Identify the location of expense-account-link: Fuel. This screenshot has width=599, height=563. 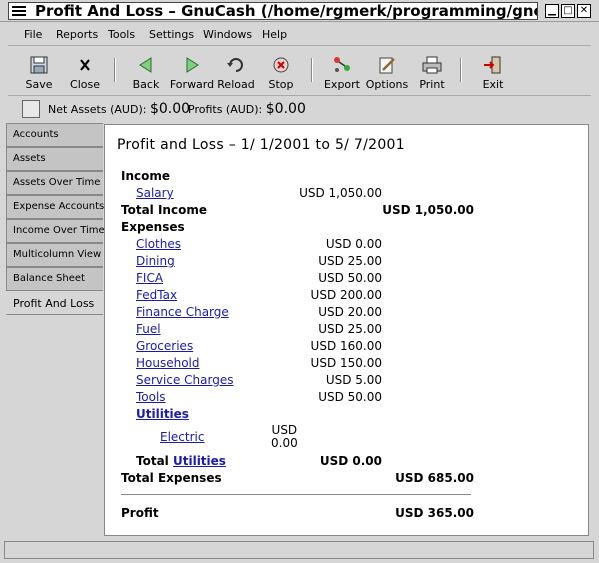
(148, 329).